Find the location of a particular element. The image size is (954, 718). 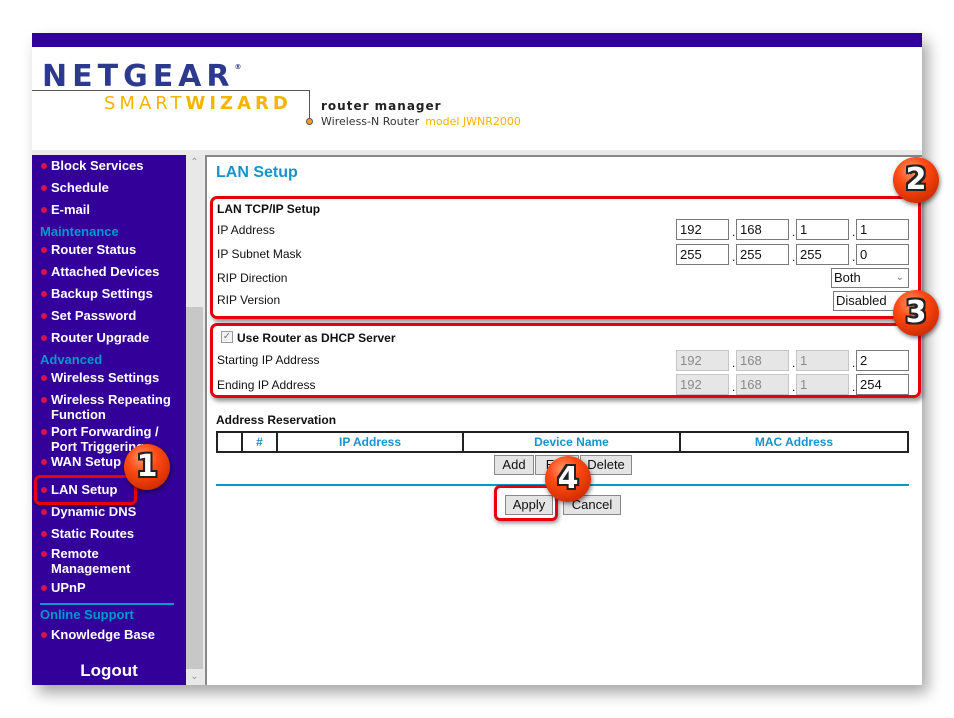

mask-octet-2: 255 is located at coordinates (762, 254).